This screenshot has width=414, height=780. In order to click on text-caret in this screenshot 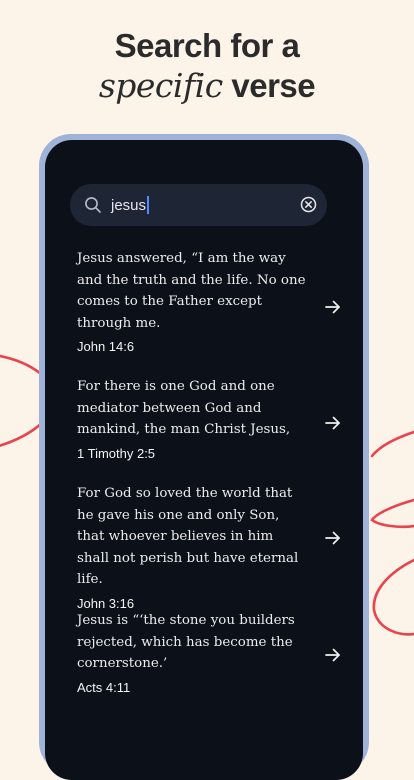, I will do `click(148, 205)`.